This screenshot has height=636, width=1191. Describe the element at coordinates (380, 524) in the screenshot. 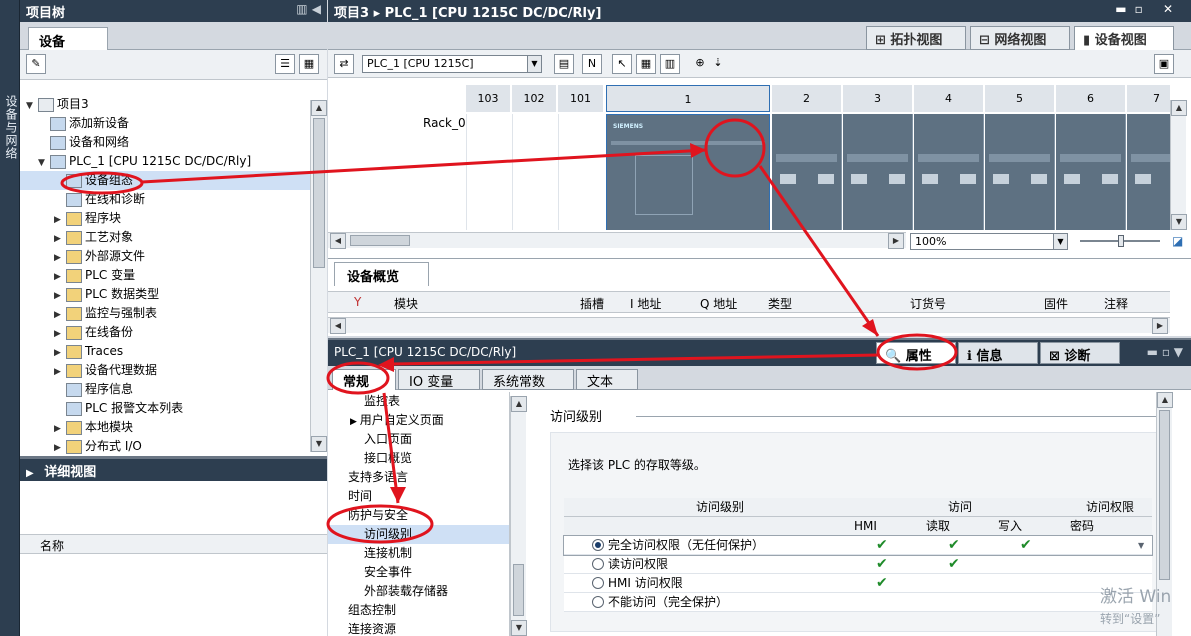

I see `highlight-protection-security` at that location.